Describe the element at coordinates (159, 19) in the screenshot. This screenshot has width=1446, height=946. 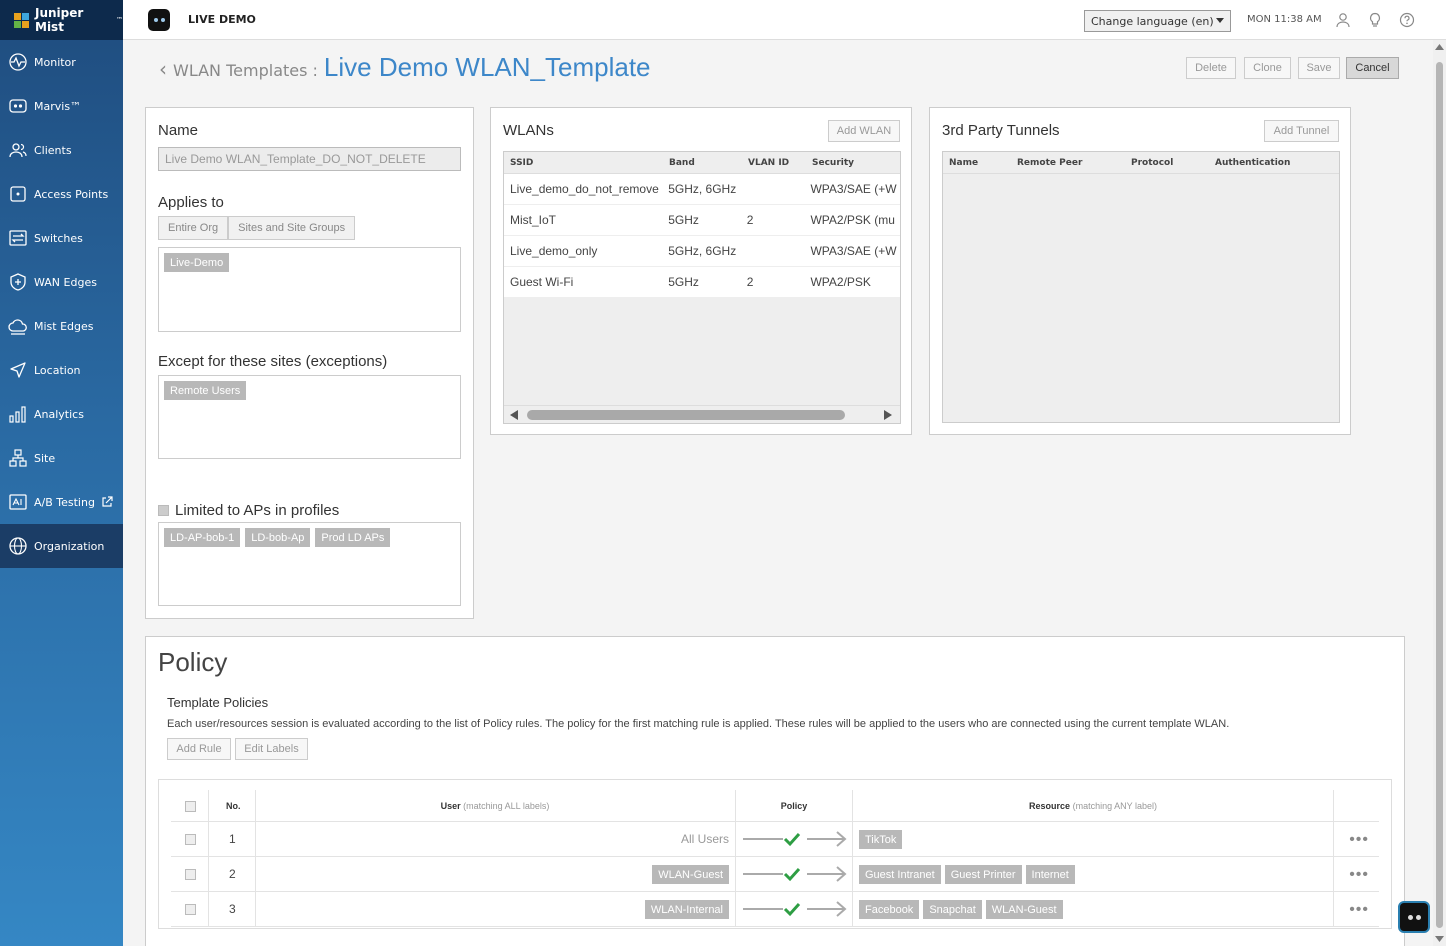
I see `marvis-robot-icon` at that location.